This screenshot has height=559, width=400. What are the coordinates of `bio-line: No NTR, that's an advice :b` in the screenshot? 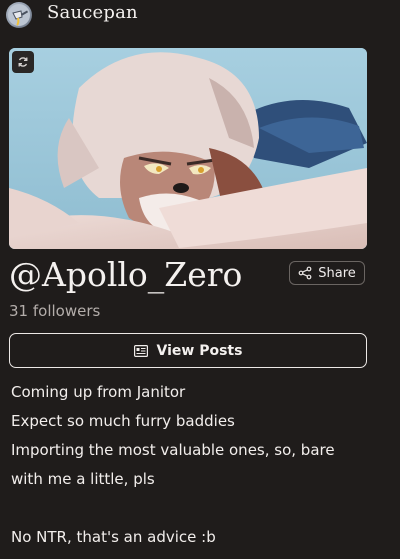 It's located at (113, 537).